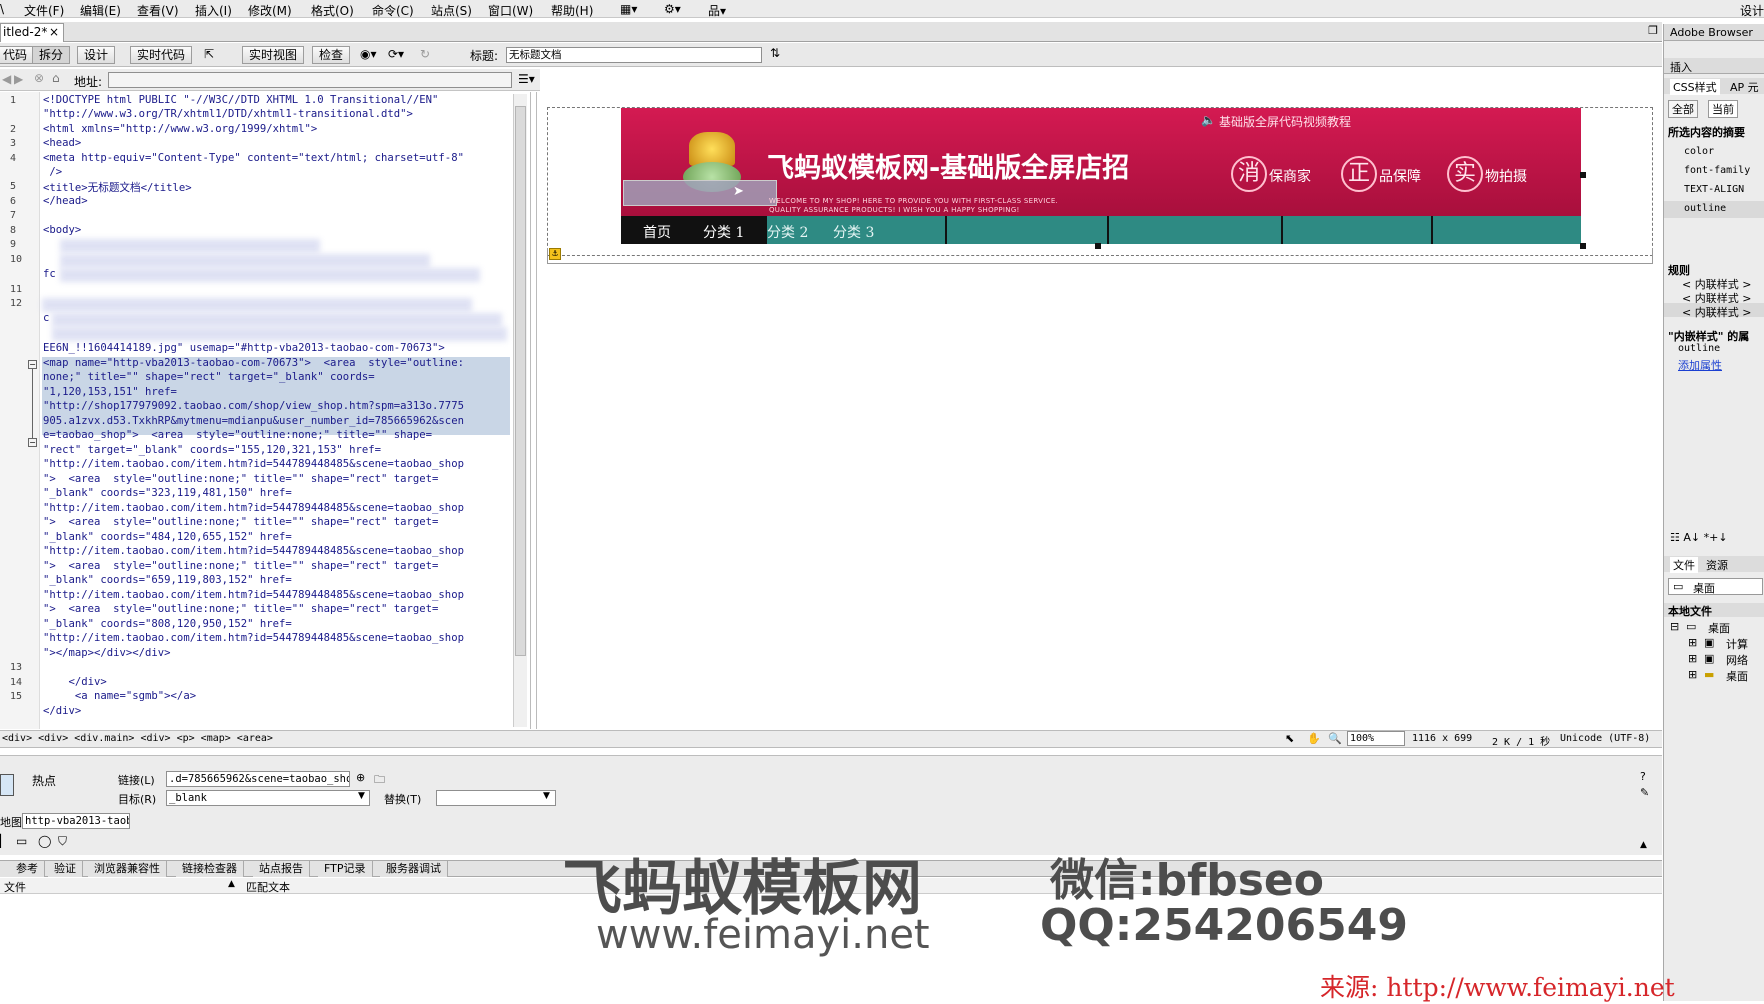 The height and width of the screenshot is (1004, 1764). What do you see at coordinates (4, 841) in the screenshot?
I see `pointer-hotspot-icon: ▏` at bounding box center [4, 841].